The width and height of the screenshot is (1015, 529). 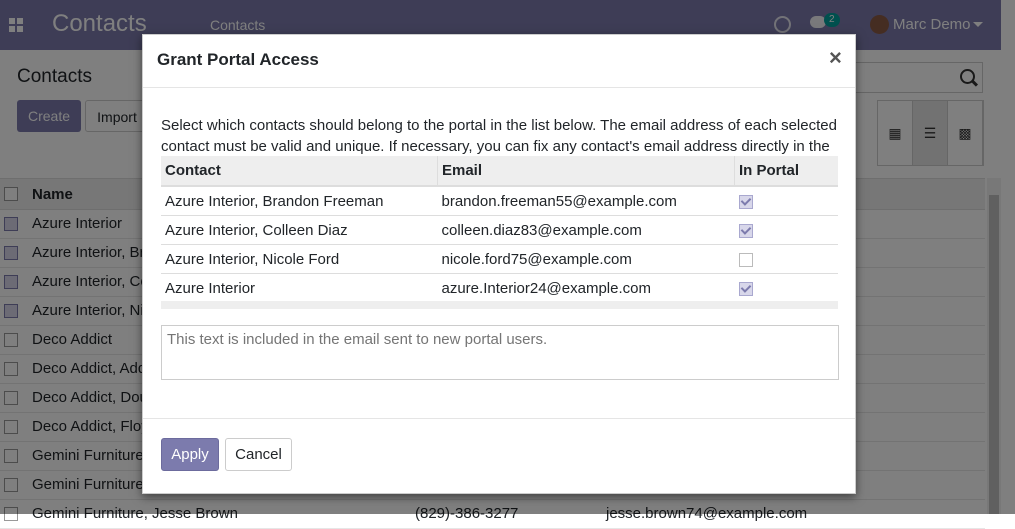 What do you see at coordinates (299, 230) in the screenshot?
I see `contact-cell: Azure Interior, Colleen Diaz` at bounding box center [299, 230].